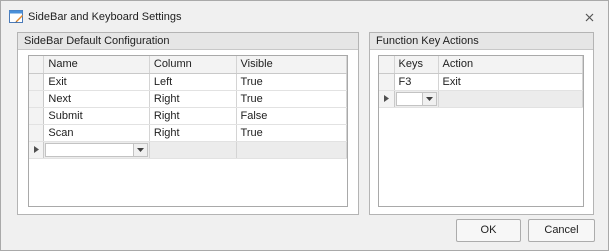  I want to click on new-row-visible-cell, so click(292, 150).